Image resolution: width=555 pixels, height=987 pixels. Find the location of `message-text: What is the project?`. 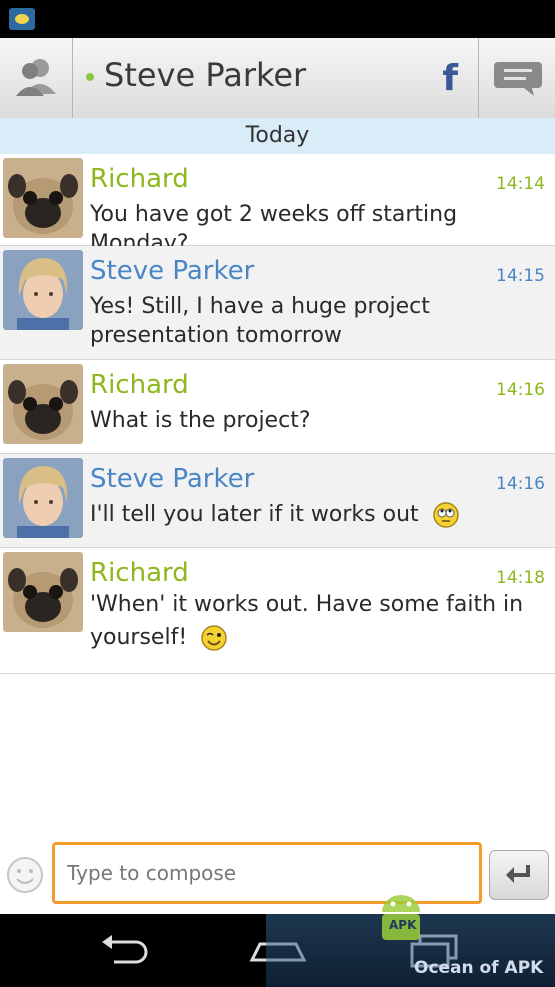

message-text: What is the project? is located at coordinates (200, 420).